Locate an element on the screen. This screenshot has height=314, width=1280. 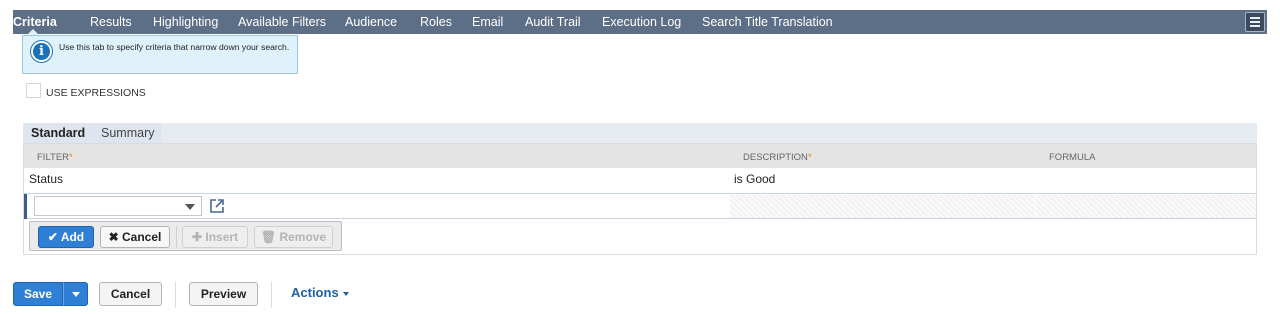
tab-audience: Audience is located at coordinates (371, 22).